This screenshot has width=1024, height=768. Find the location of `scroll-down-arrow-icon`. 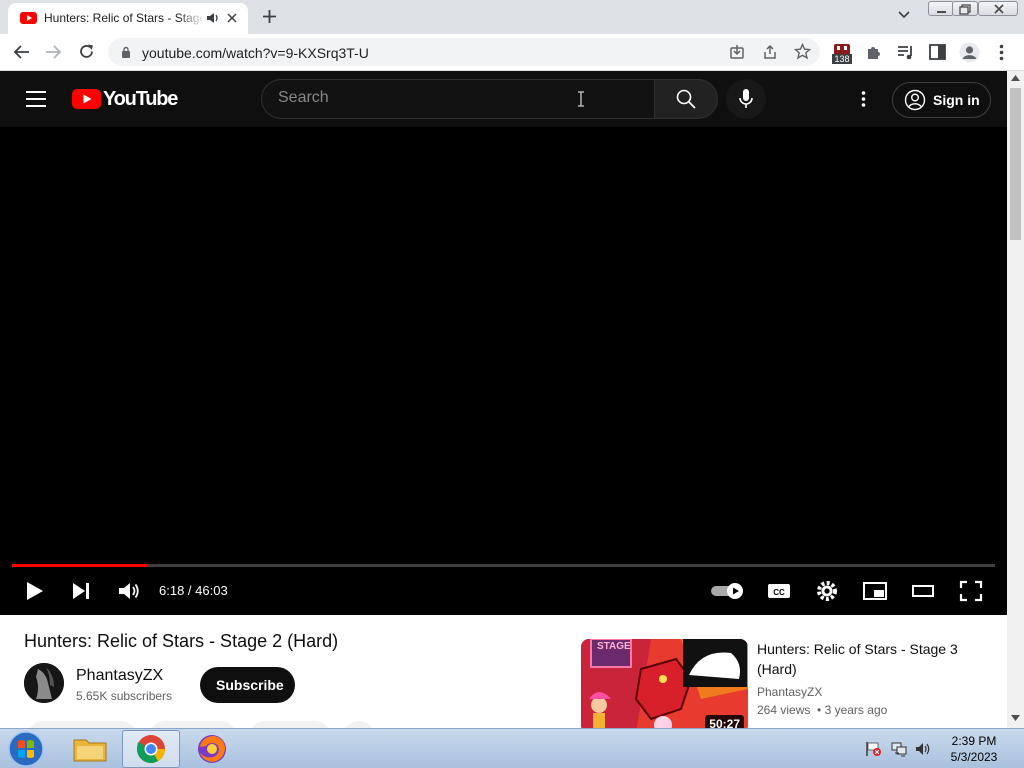

scroll-down-arrow-icon is located at coordinates (1015, 718).